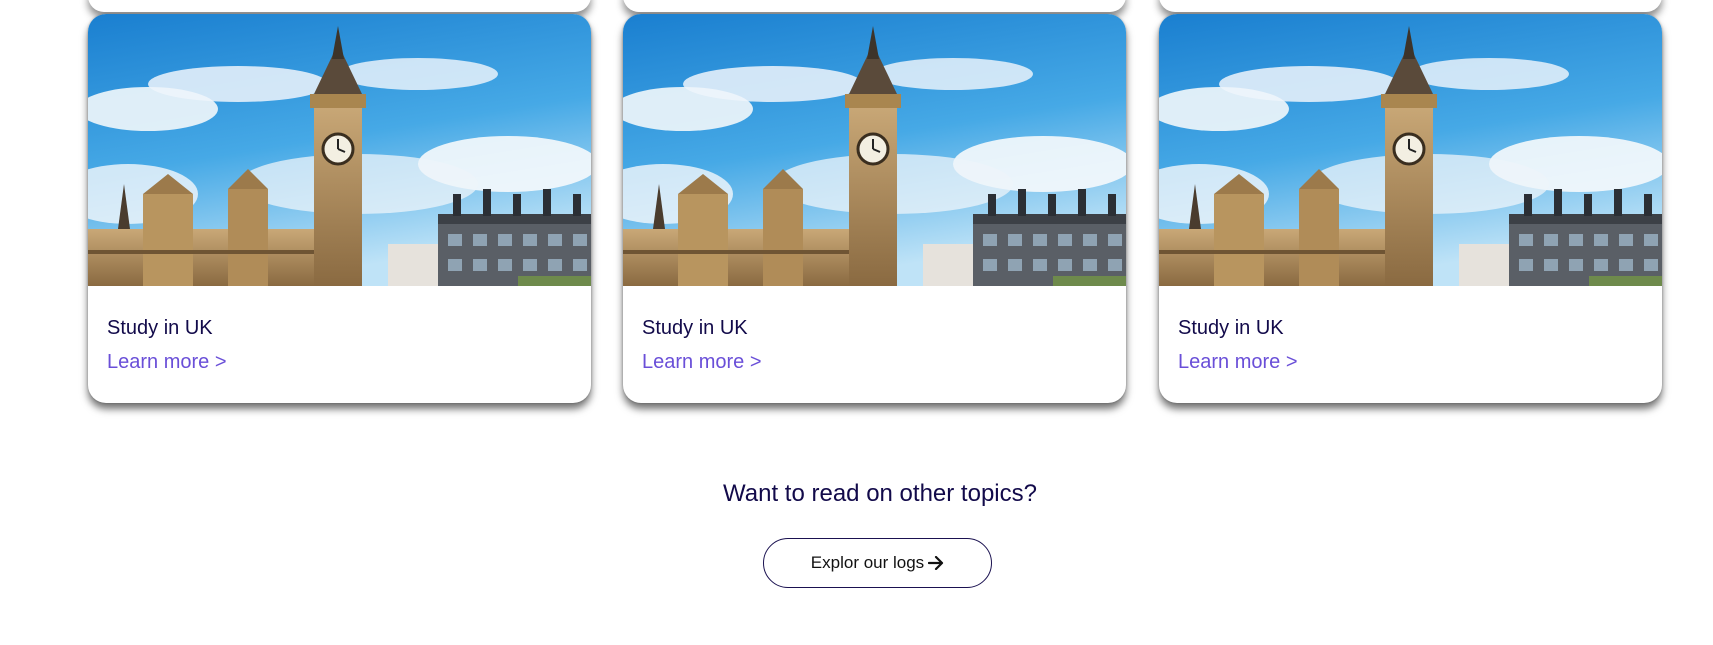 This screenshot has width=1713, height=645. What do you see at coordinates (936, 563) in the screenshot?
I see `arrow-right-icon` at bounding box center [936, 563].